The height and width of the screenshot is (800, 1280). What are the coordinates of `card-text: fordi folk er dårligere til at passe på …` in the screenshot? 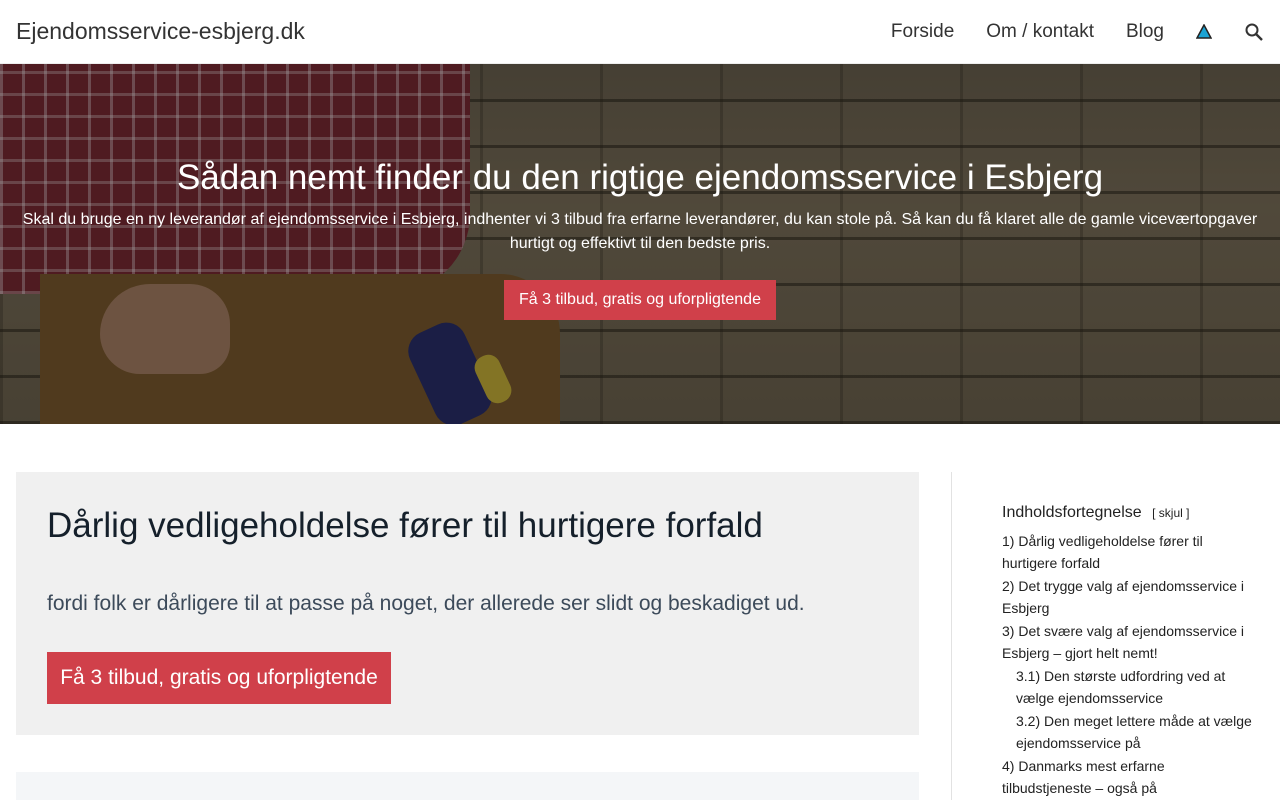 It's located at (426, 603).